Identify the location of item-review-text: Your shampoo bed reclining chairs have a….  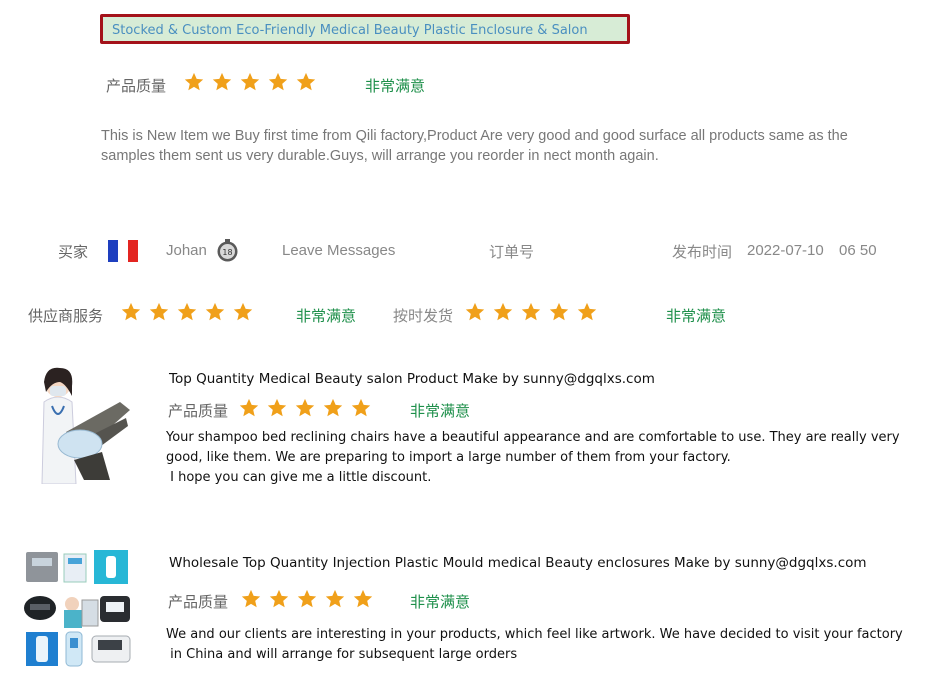
(546, 458).